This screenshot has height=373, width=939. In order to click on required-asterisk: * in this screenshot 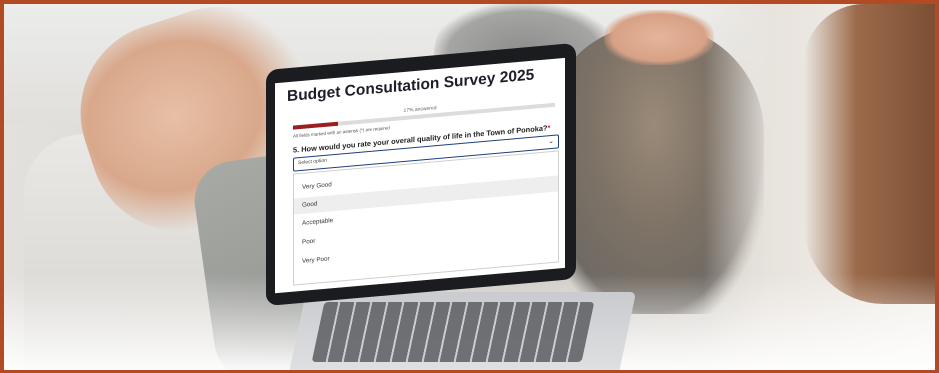, I will do `click(549, 128)`.